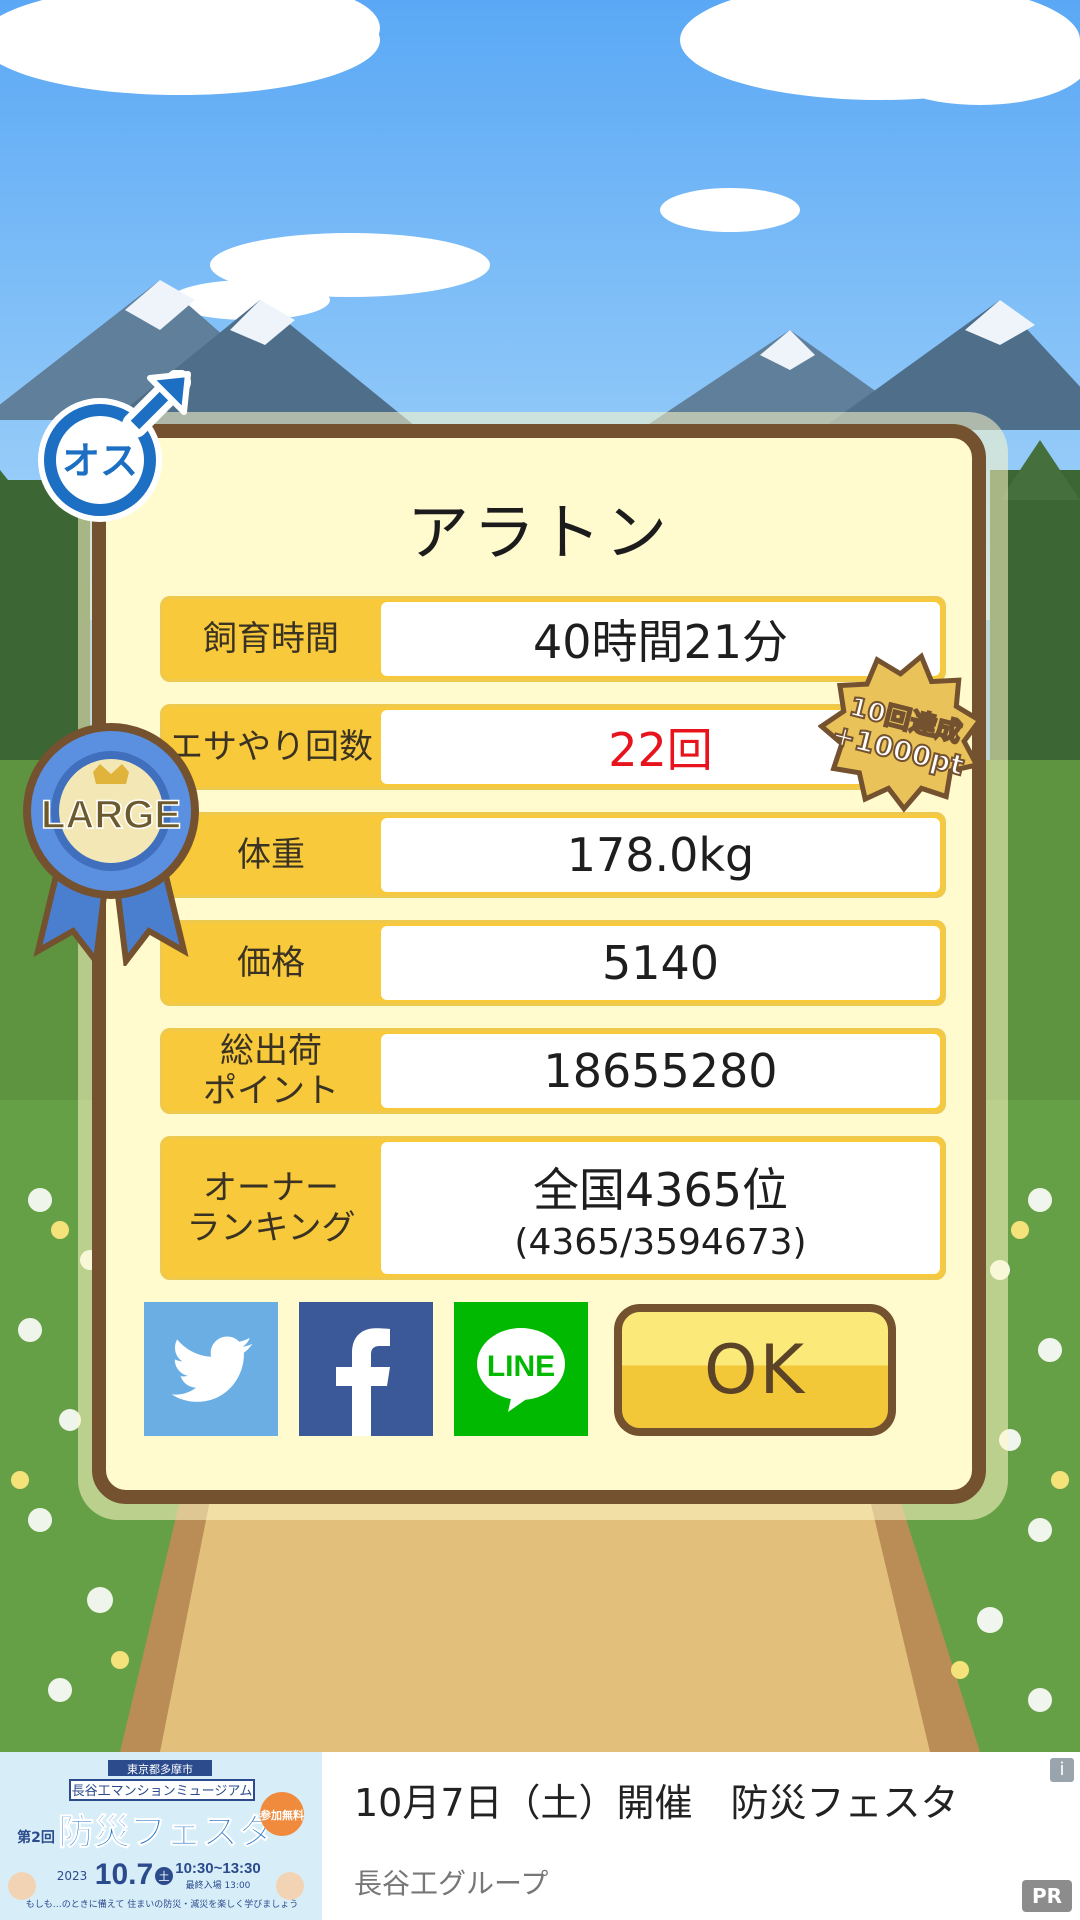 This screenshot has width=1080, height=1920. Describe the element at coordinates (271, 1071) in the screenshot. I see `stat-label: 総出荷 ポイント` at that location.